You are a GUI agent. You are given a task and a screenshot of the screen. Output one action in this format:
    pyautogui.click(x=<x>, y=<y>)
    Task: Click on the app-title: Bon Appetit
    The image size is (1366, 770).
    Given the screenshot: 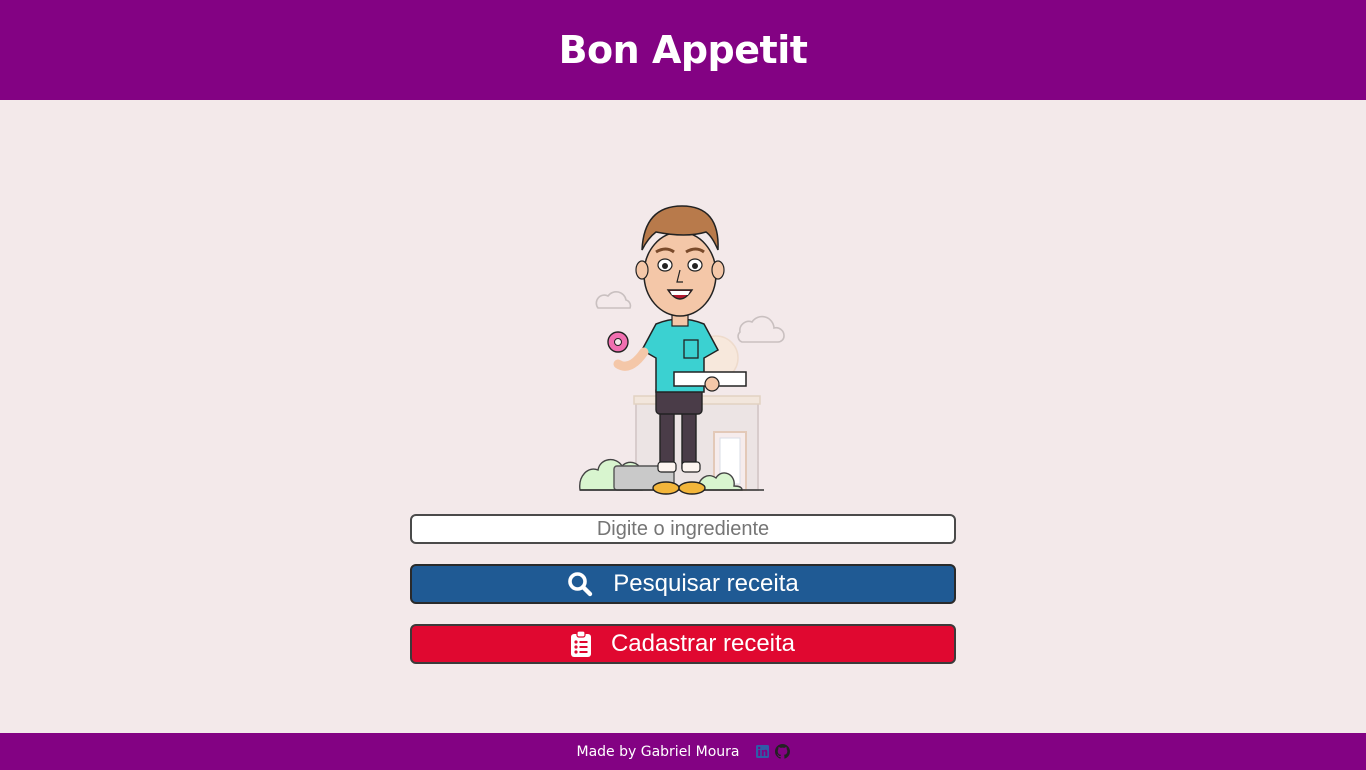 What is the action you would take?
    pyautogui.click(x=683, y=50)
    